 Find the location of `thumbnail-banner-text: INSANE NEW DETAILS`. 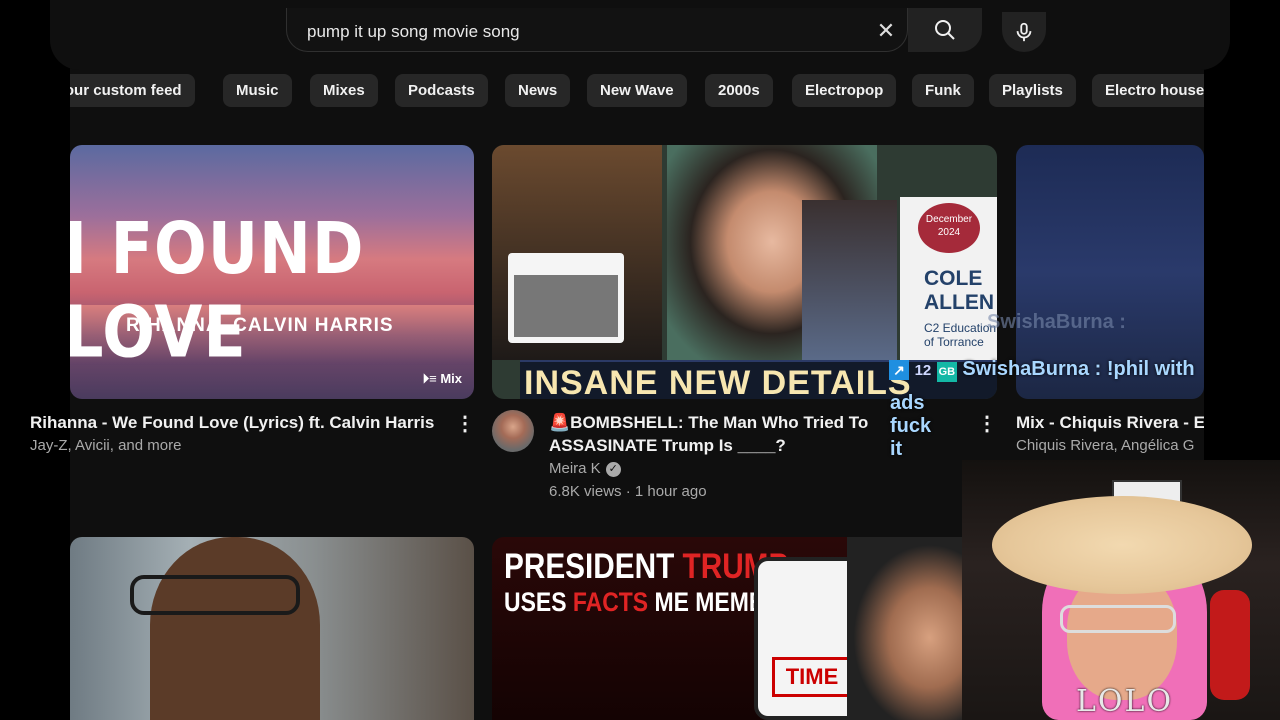

thumbnail-banner-text: INSANE NEW DETAILS is located at coordinates (718, 381).